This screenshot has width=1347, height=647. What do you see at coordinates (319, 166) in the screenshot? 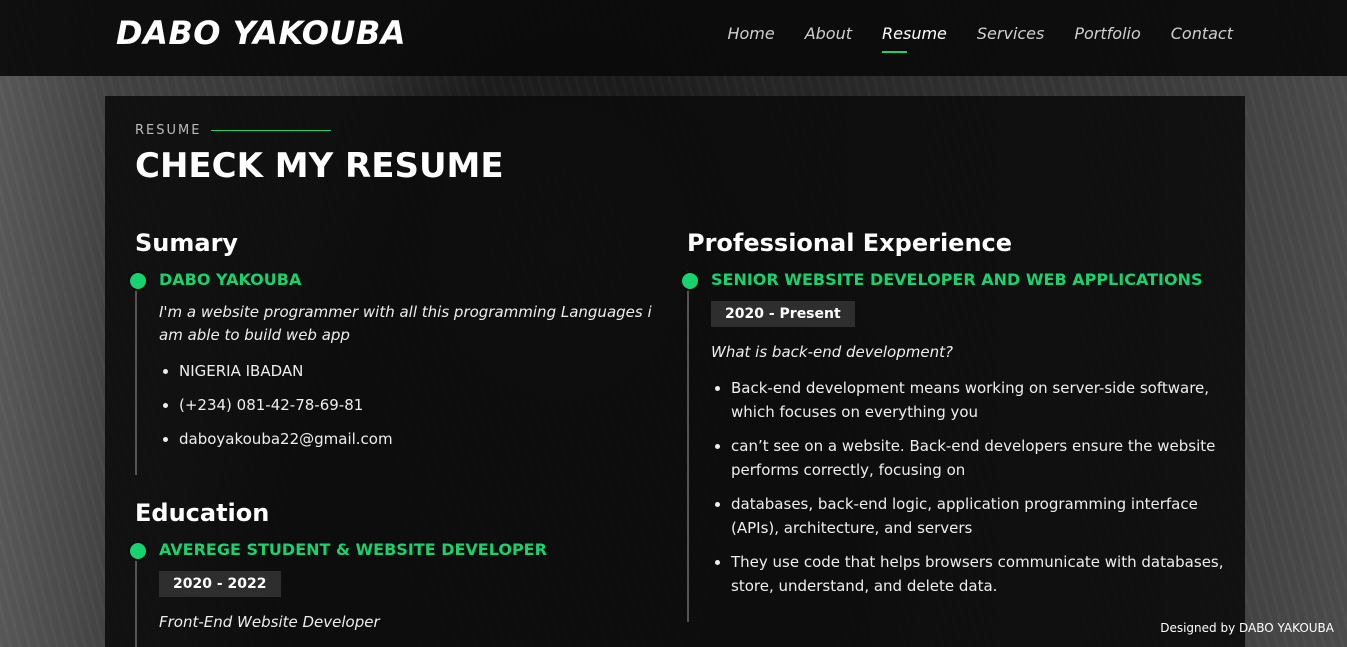
I see `page-title: CHECK MY RESUME` at bounding box center [319, 166].